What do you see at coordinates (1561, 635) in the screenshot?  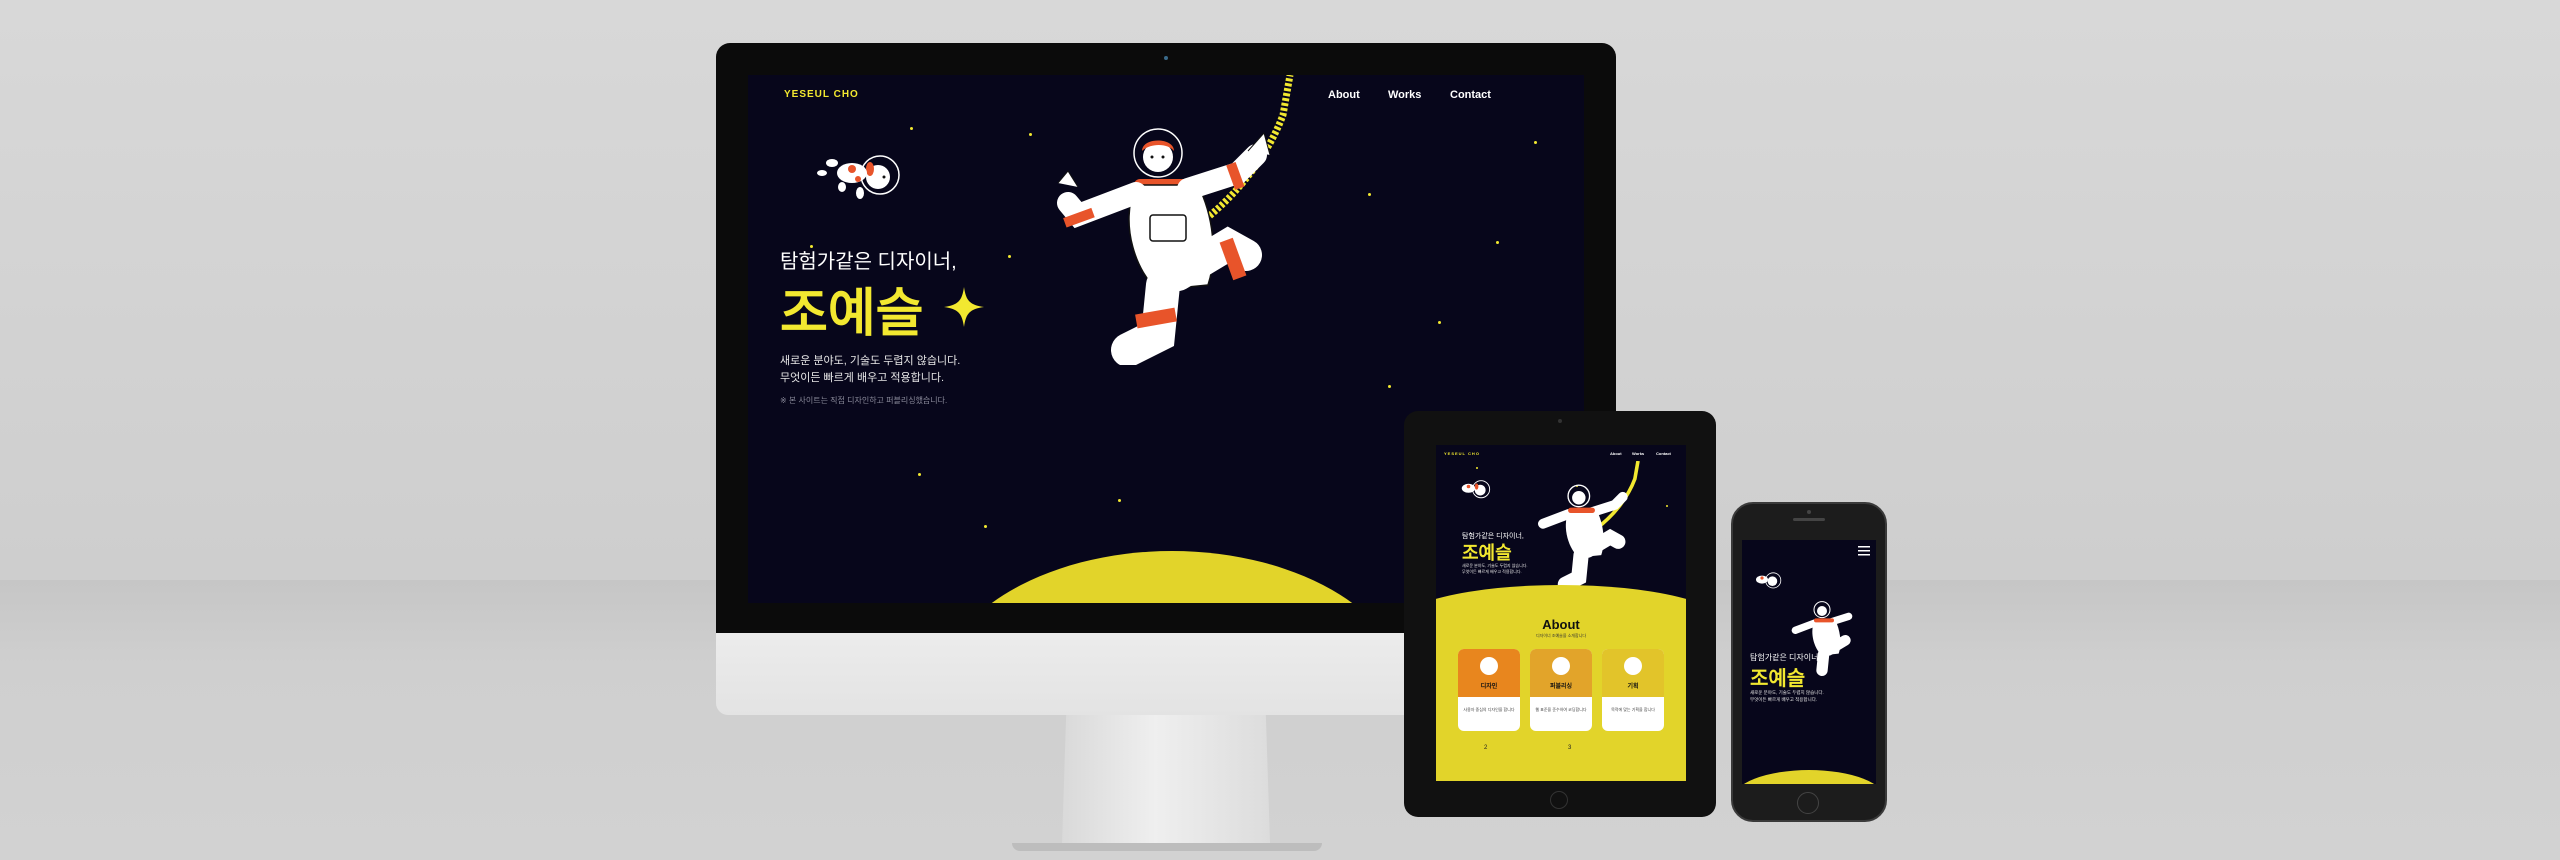 I see `about-subtitle: 디자이너 조예슬을 소개합니다` at bounding box center [1561, 635].